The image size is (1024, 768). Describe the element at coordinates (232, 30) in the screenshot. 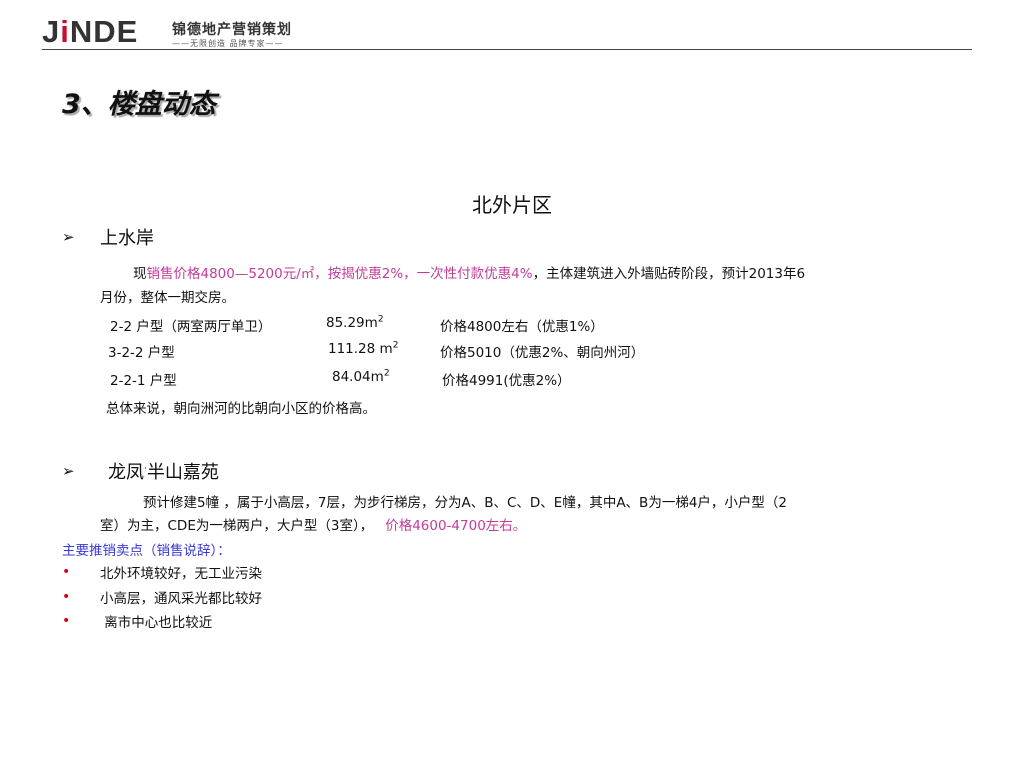

I see `logo-chinese-name: 锦德地产营销策划` at that location.